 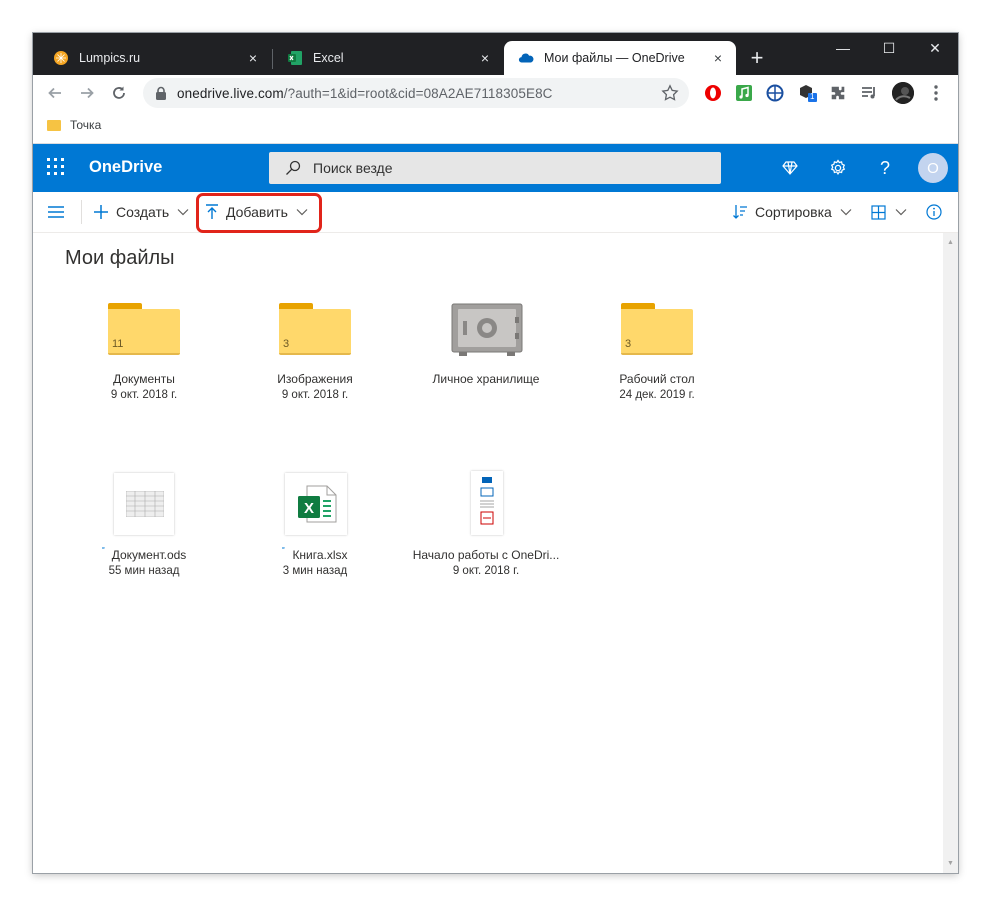 I want to click on vault-tile: Личное хранилище, so click(x=486, y=336).